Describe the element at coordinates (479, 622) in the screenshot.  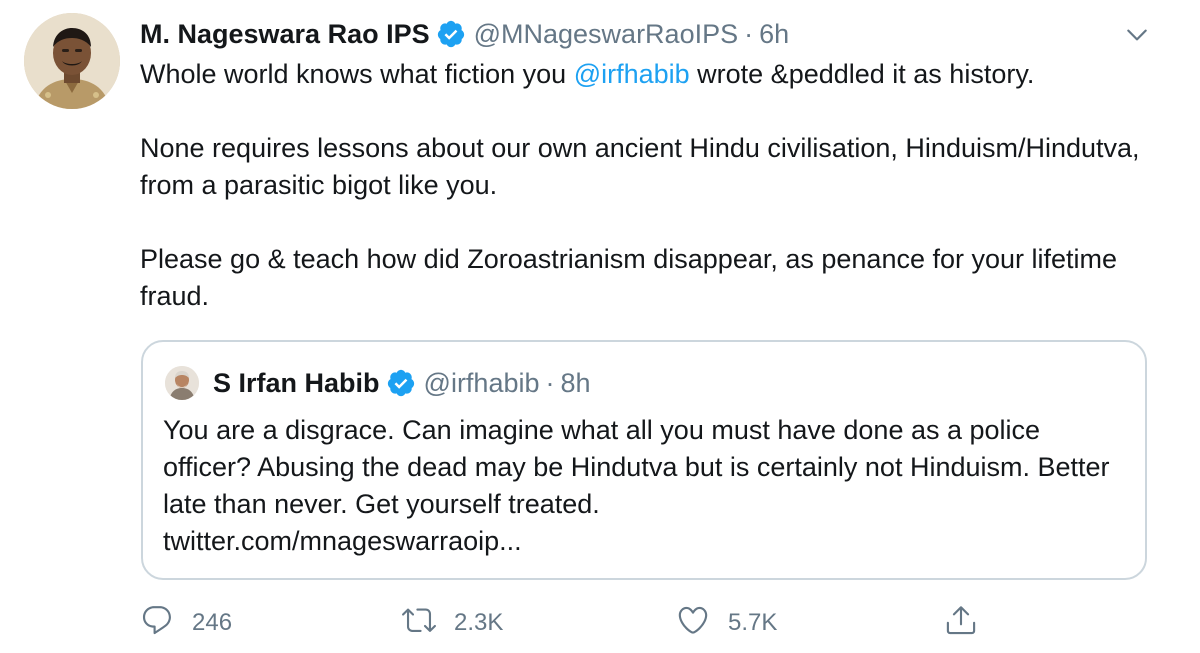
I see `retweet-count: 2.3K` at that location.